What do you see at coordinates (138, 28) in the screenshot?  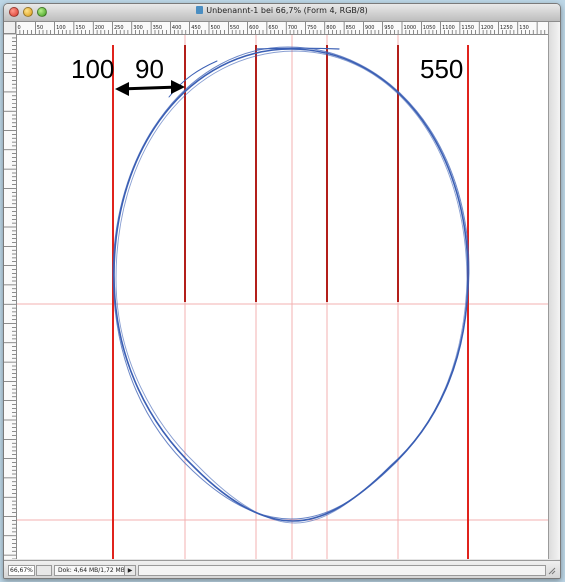 I see `ruler-label: 300` at bounding box center [138, 28].